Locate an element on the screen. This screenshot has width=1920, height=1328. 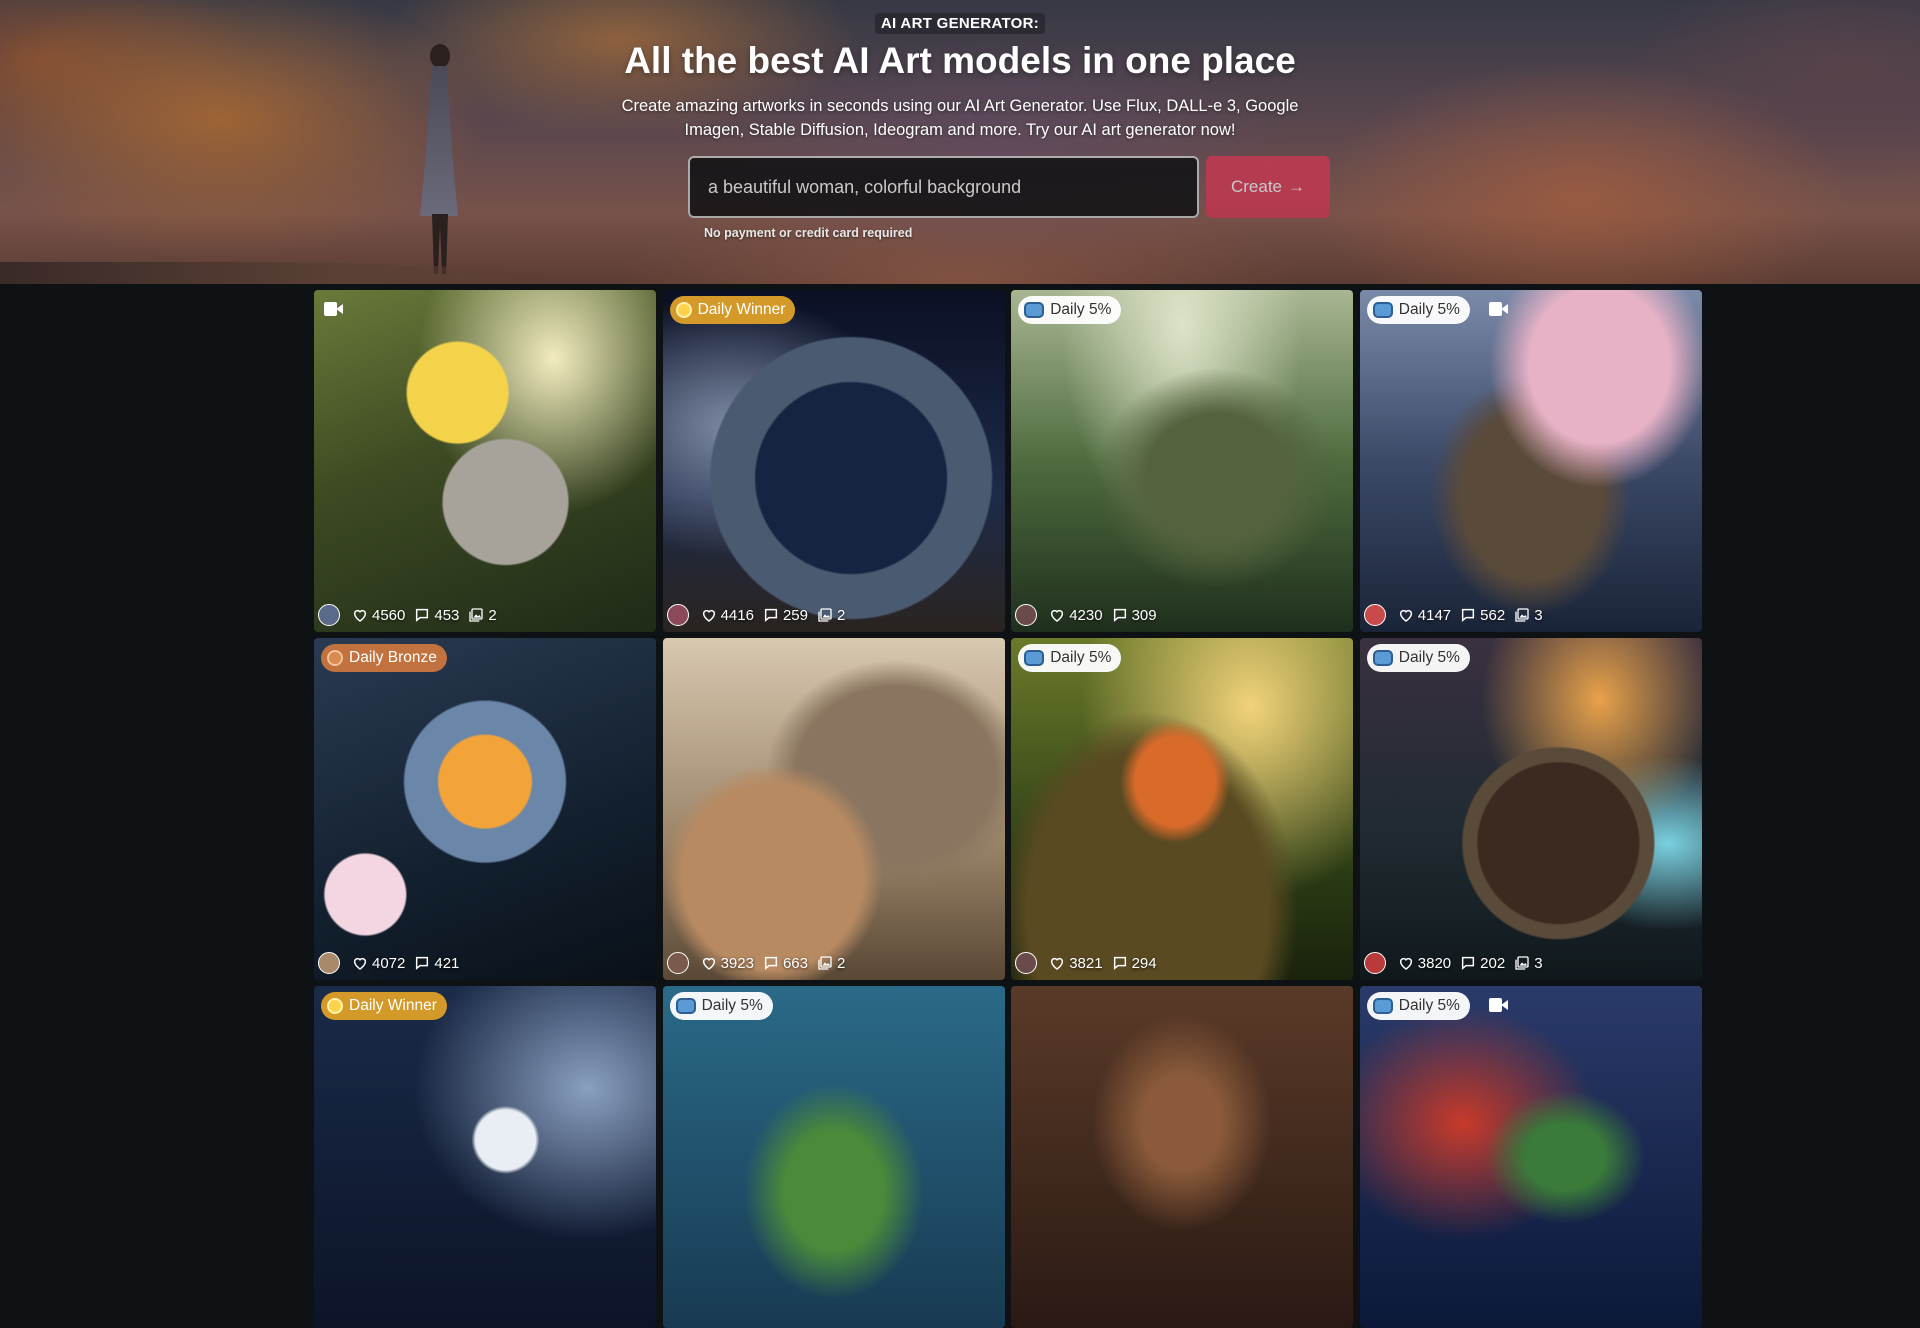
likes-stat: 4072 is located at coordinates (378, 963).